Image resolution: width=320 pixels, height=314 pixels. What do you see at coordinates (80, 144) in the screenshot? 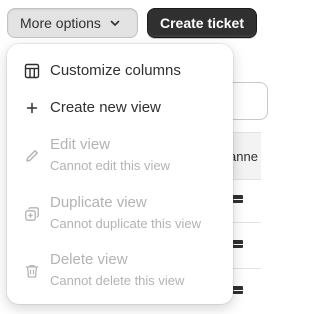
I see `menu-item-label: Edit view` at bounding box center [80, 144].